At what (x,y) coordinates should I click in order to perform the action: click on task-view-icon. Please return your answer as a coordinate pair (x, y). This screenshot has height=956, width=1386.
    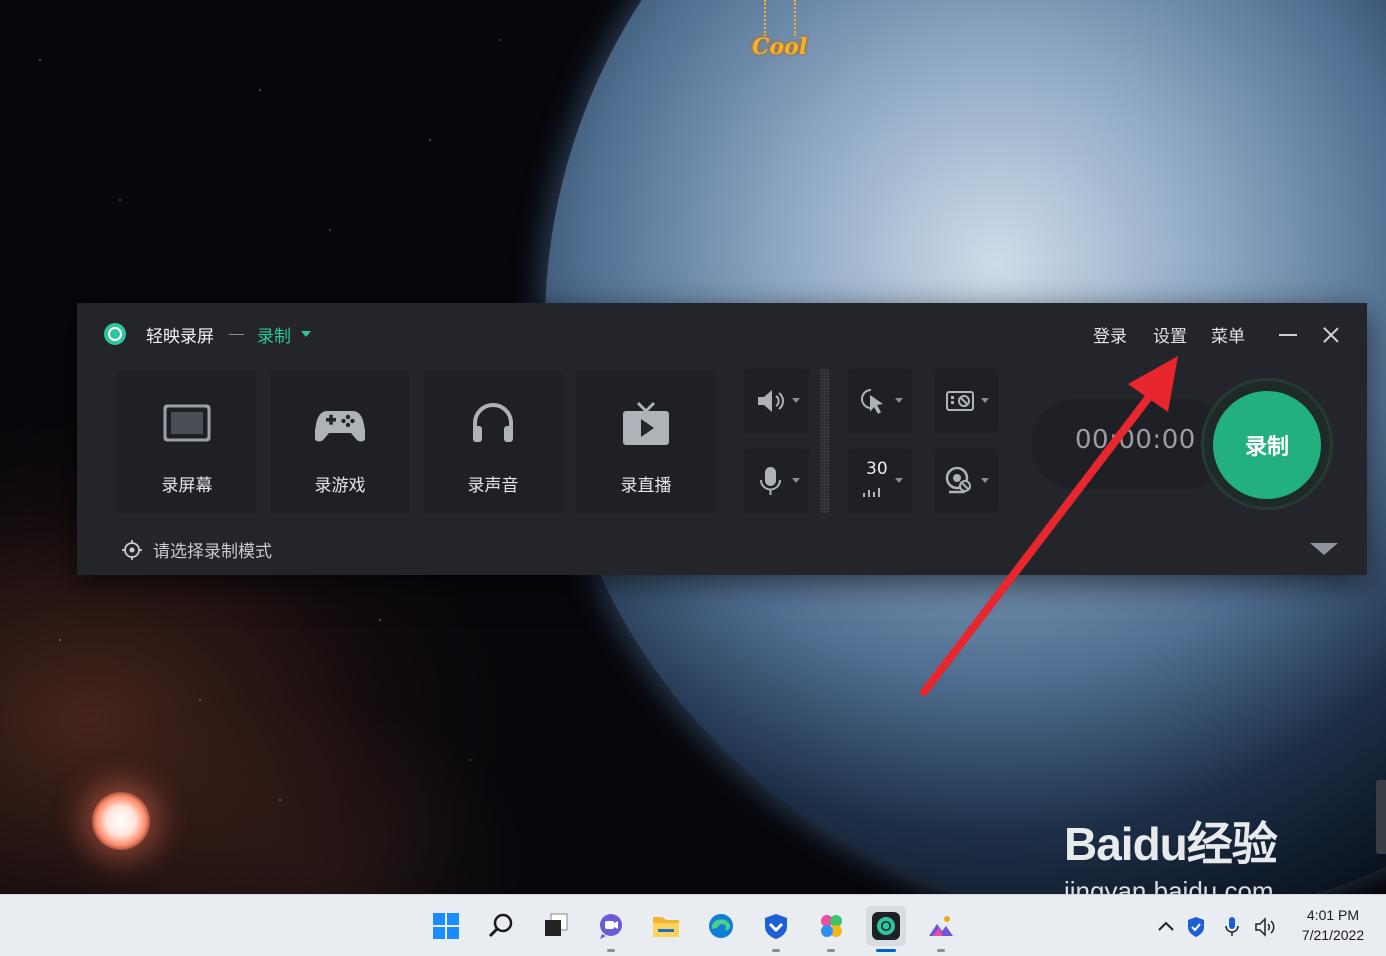
    Looking at the image, I should click on (556, 926).